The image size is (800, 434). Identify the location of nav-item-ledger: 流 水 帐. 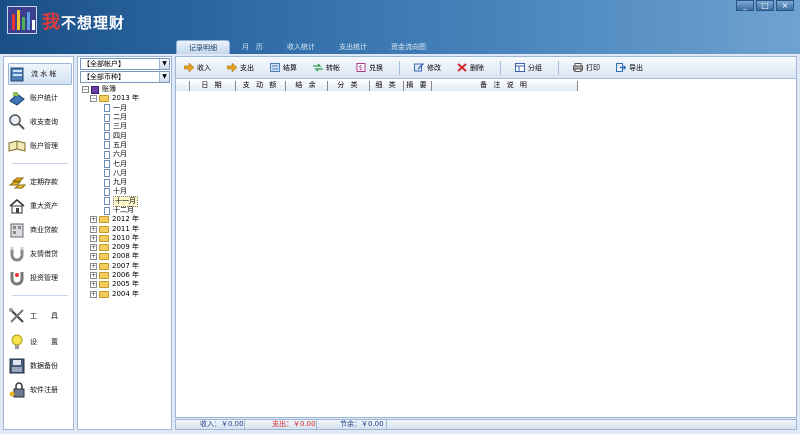
(40, 74).